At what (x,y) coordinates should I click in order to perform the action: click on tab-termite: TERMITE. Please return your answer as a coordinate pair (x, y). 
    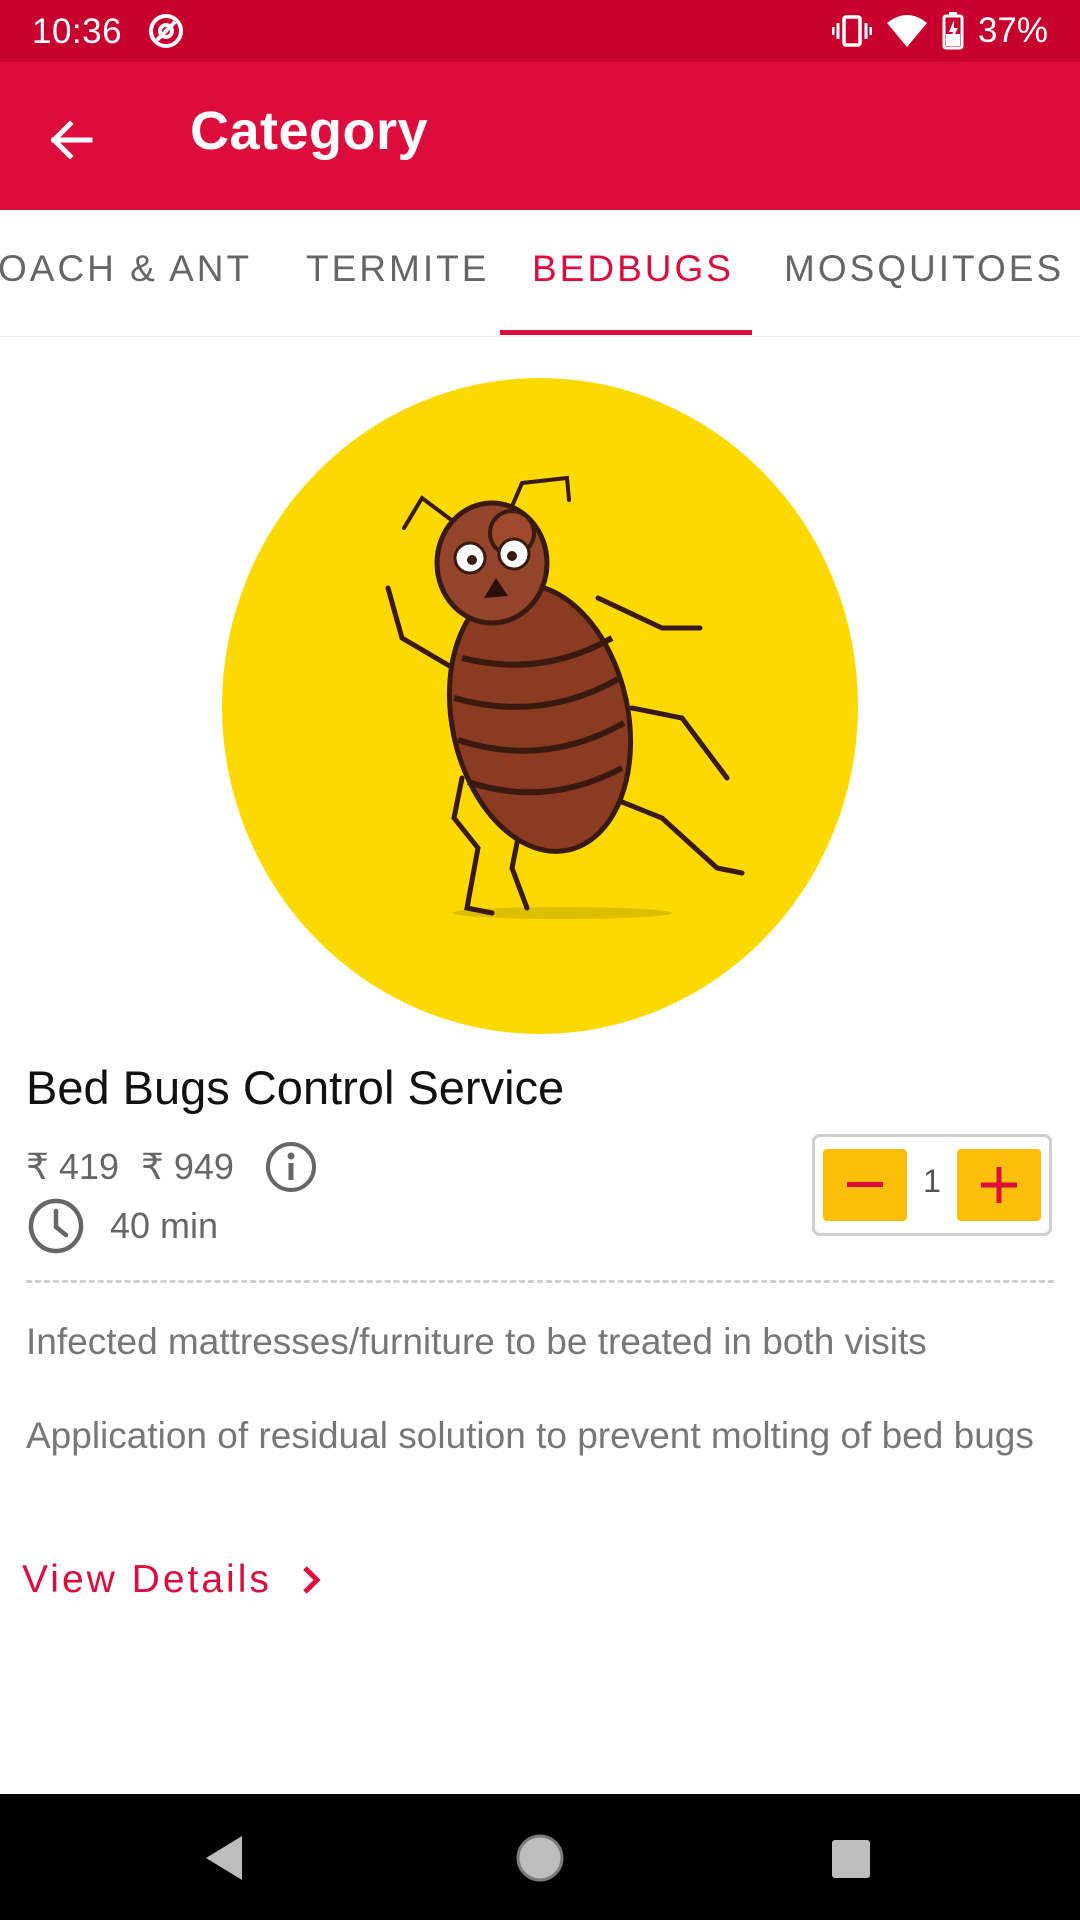
    Looking at the image, I should click on (397, 269).